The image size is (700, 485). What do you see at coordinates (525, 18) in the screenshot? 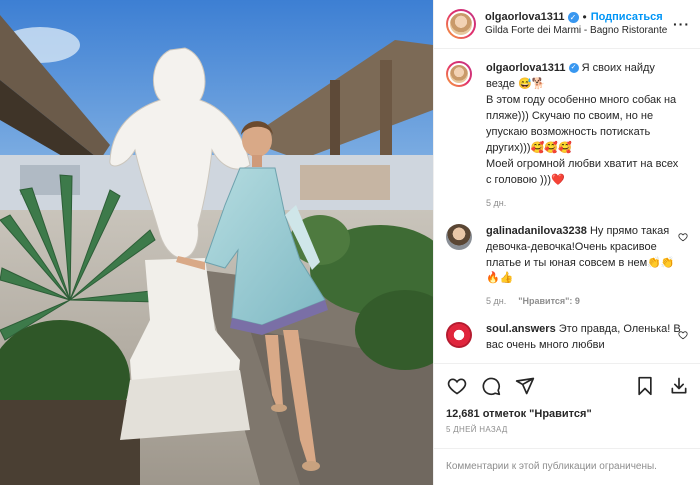
I see `author-username: olgaorlova1311` at bounding box center [525, 18].